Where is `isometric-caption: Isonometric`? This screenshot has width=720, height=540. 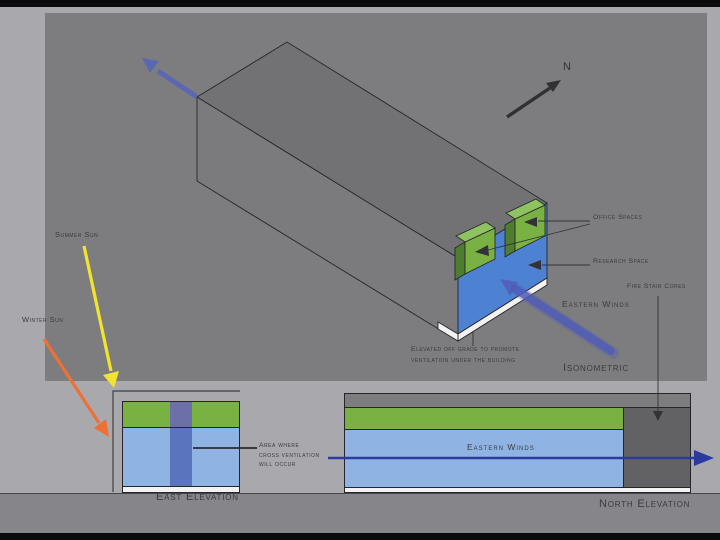 isometric-caption: Isonometric is located at coordinates (596, 368).